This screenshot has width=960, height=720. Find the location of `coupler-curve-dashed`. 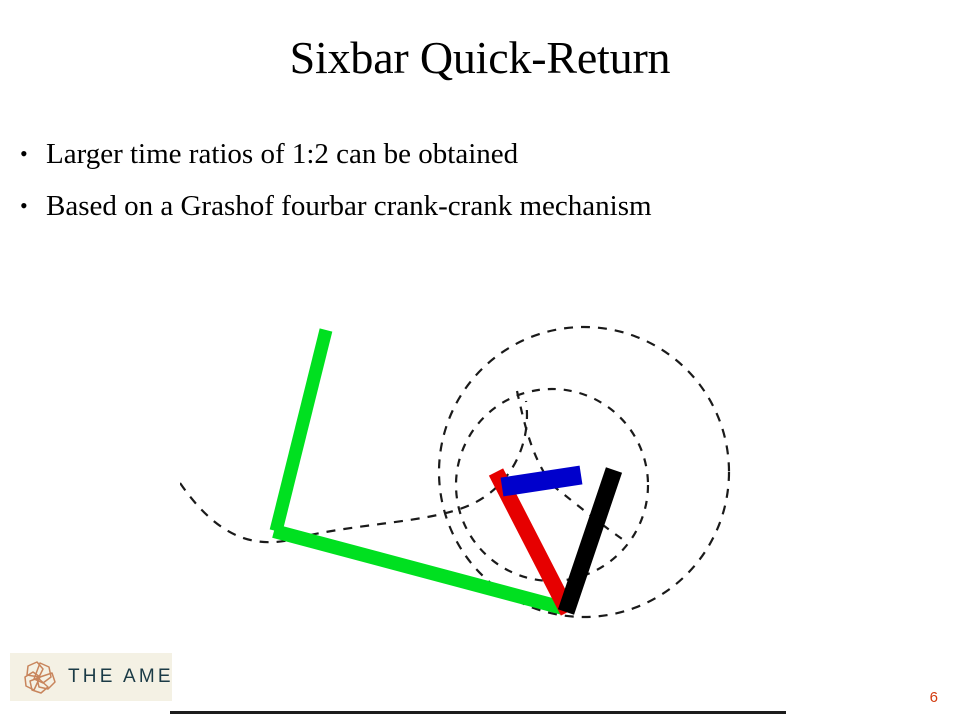

coupler-curve-dashed is located at coordinates (354, 472).